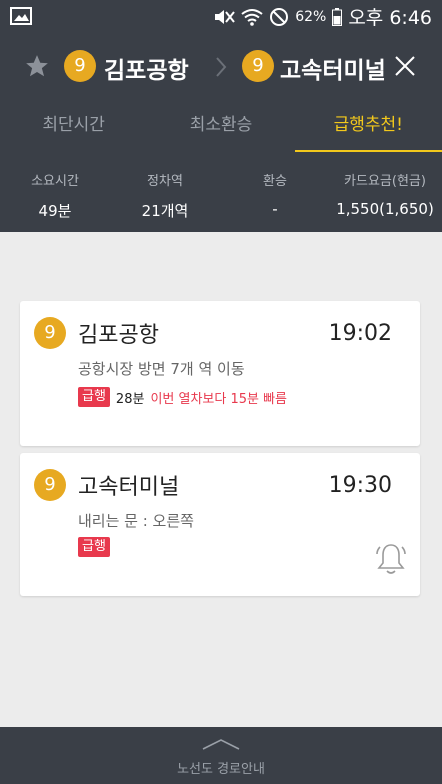 Image resolution: width=442 pixels, height=784 pixels. I want to click on summary-stops: 정차역 21개역, so click(165, 186).